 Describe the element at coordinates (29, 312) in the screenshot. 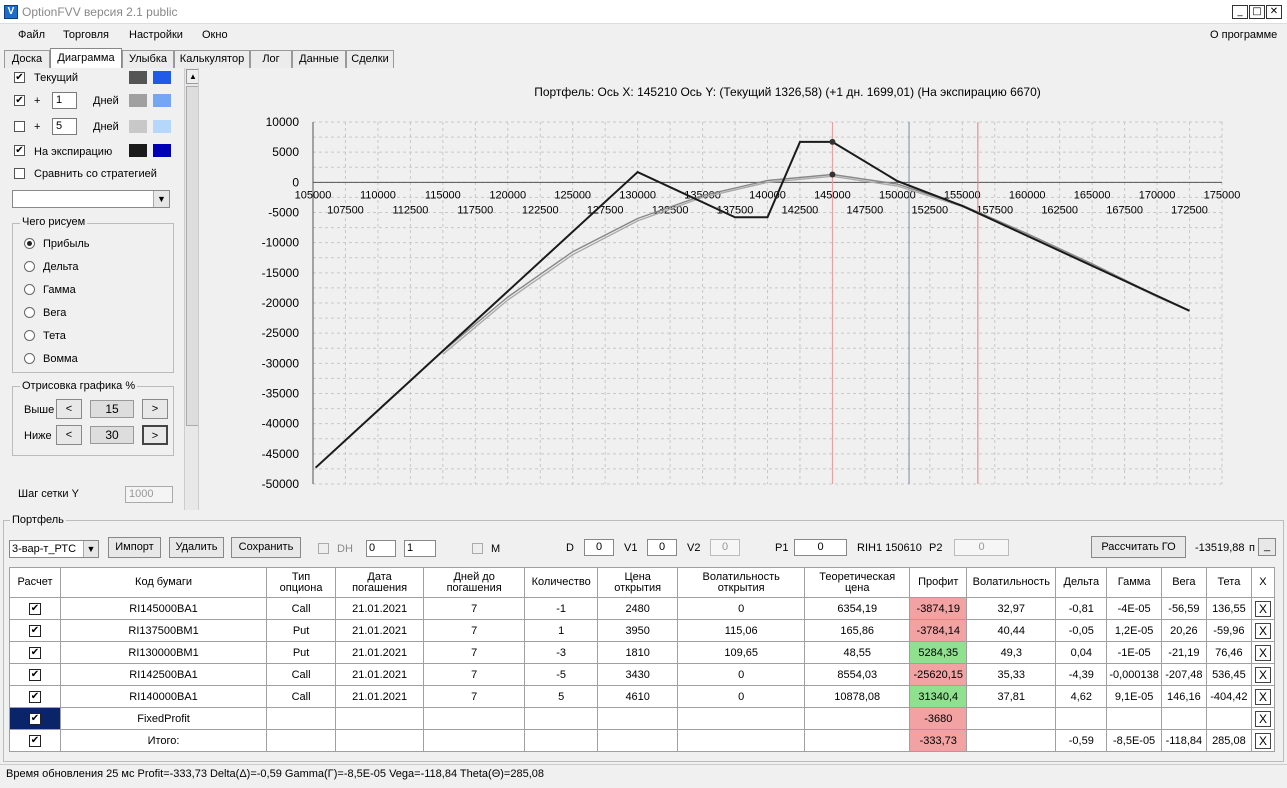

I see `radio-vega` at that location.